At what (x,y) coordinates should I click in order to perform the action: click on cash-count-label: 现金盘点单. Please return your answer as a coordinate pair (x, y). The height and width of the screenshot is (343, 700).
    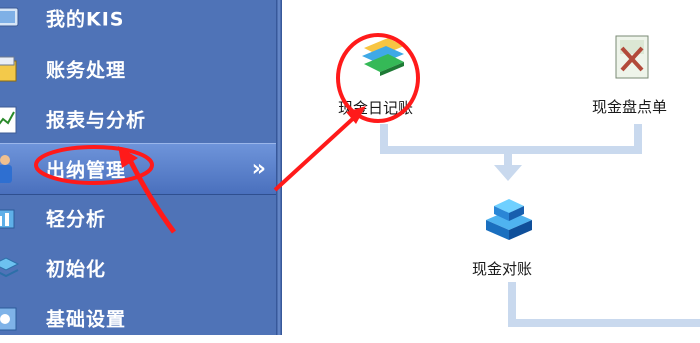
    Looking at the image, I should click on (630, 107).